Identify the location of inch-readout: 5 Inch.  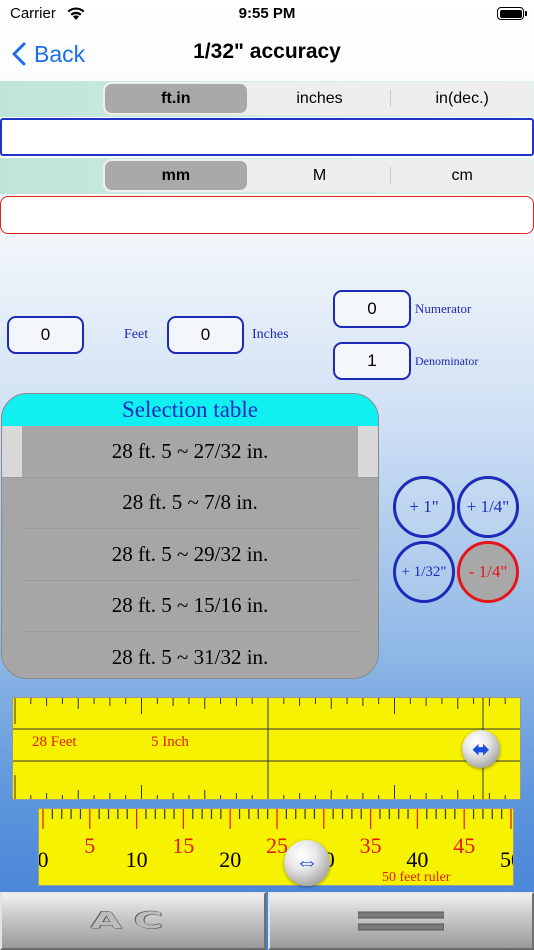
(170, 742).